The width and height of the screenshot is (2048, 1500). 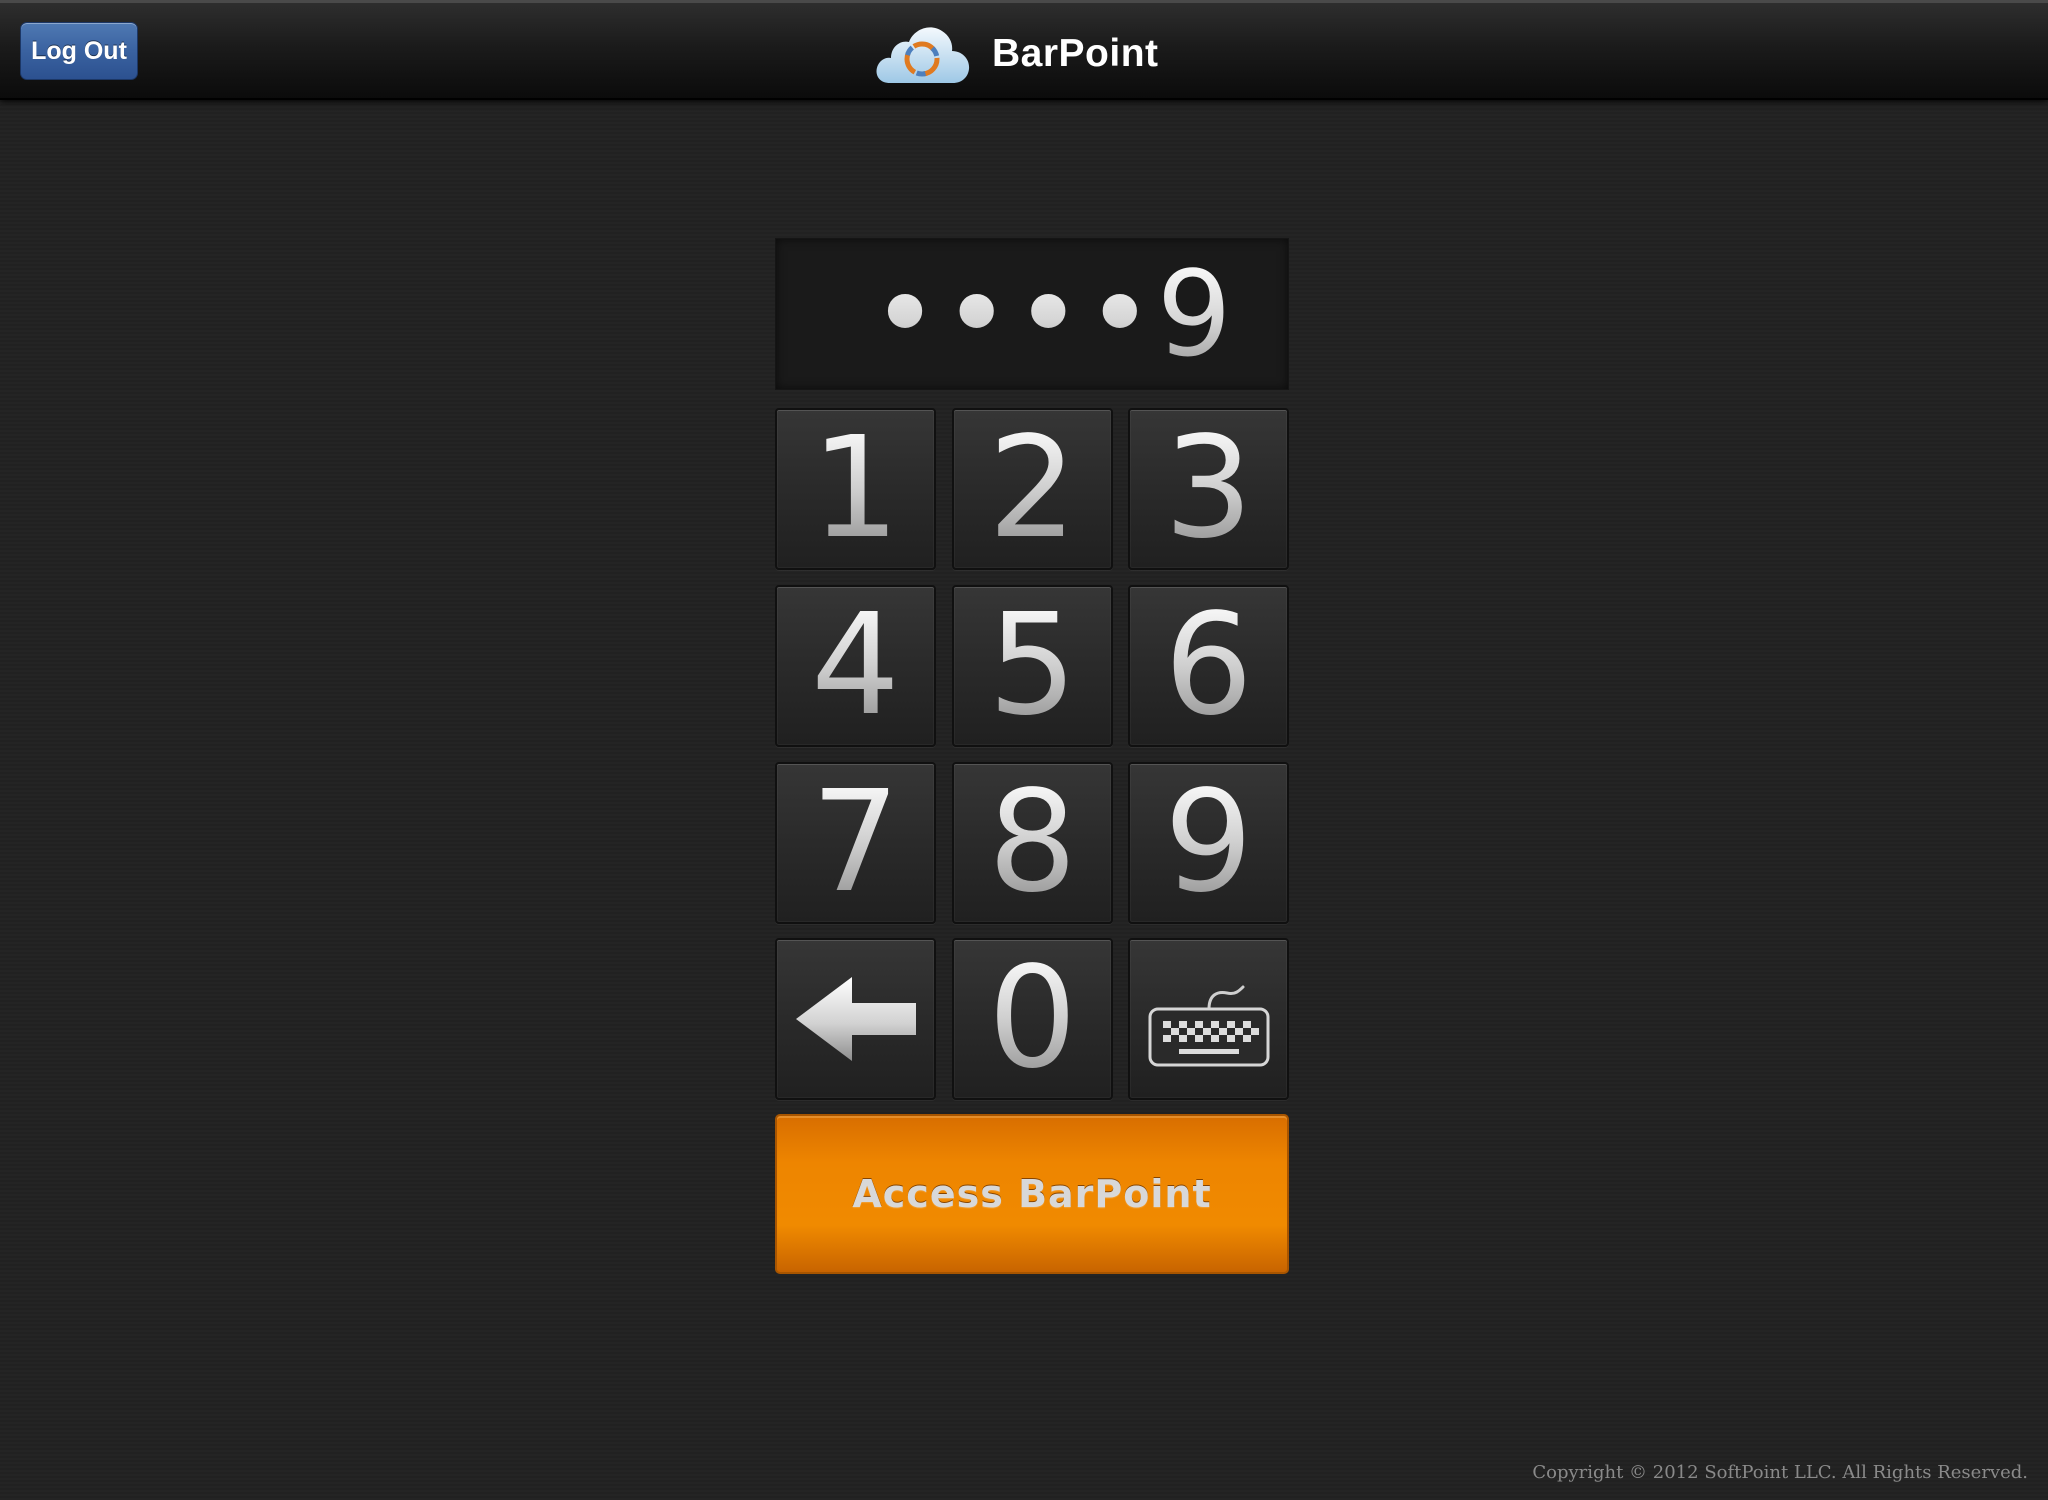 I want to click on brand: BarPoint, so click(x=1015, y=54).